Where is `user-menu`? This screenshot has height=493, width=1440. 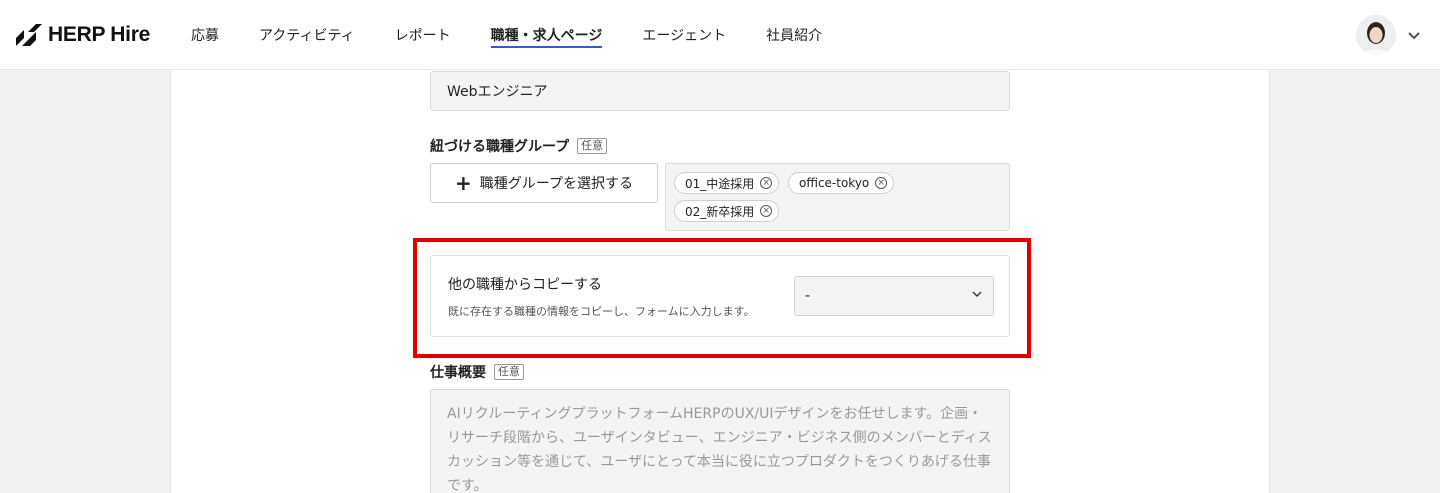 user-menu is located at coordinates (1389, 35).